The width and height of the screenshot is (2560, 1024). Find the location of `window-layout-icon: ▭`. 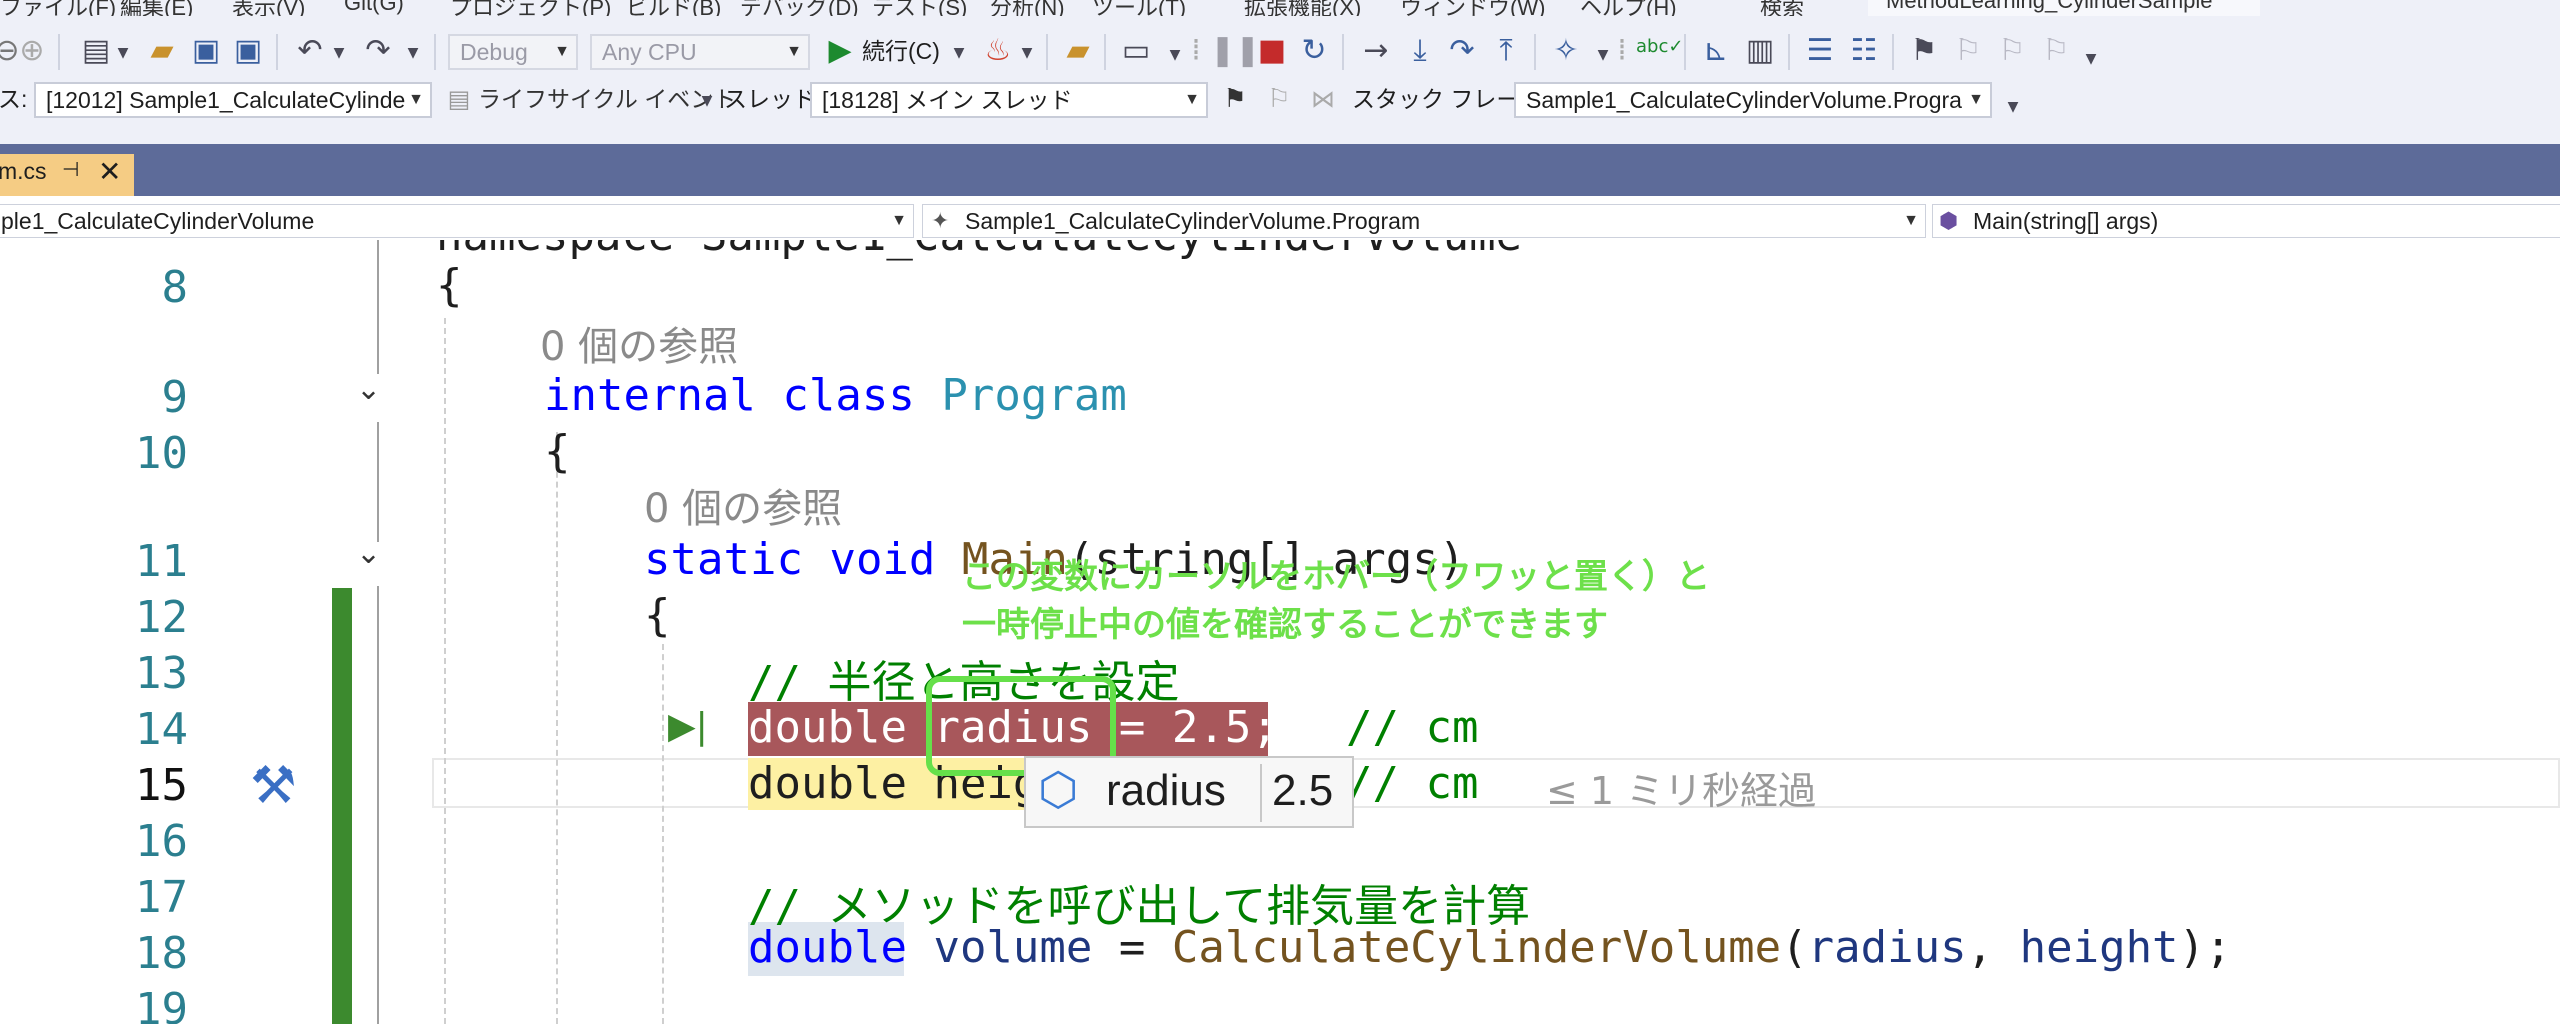

window-layout-icon: ▭ is located at coordinates (1136, 51).